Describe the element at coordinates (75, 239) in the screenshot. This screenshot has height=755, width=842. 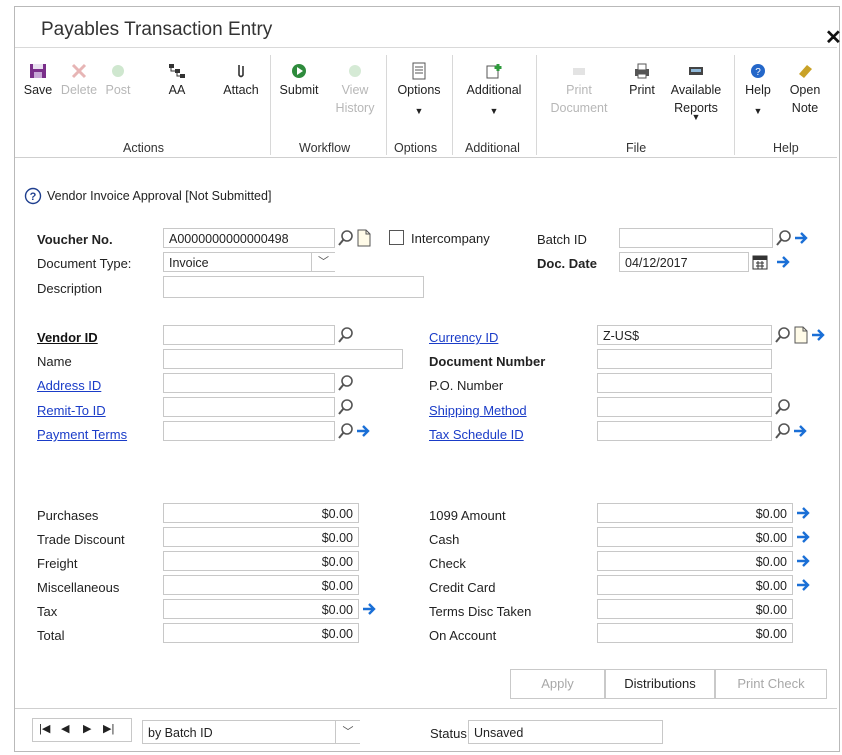
I see `voucher-label: Voucher No.` at that location.